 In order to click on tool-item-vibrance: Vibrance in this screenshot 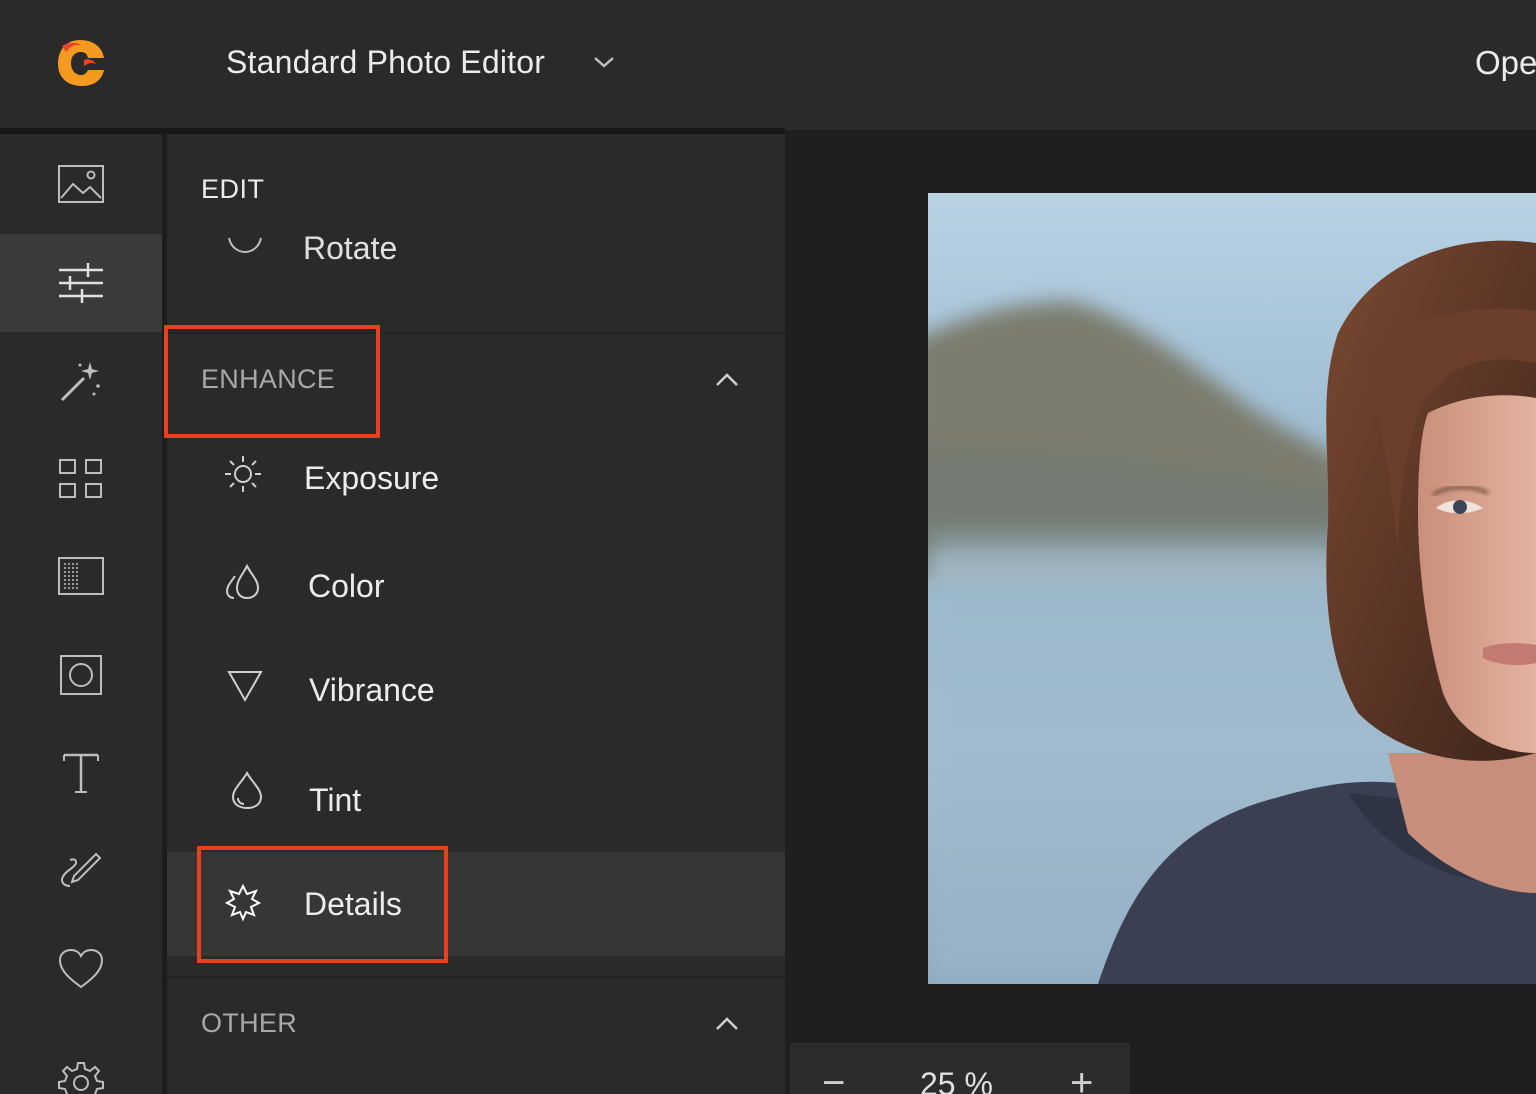, I will do `click(476, 686)`.